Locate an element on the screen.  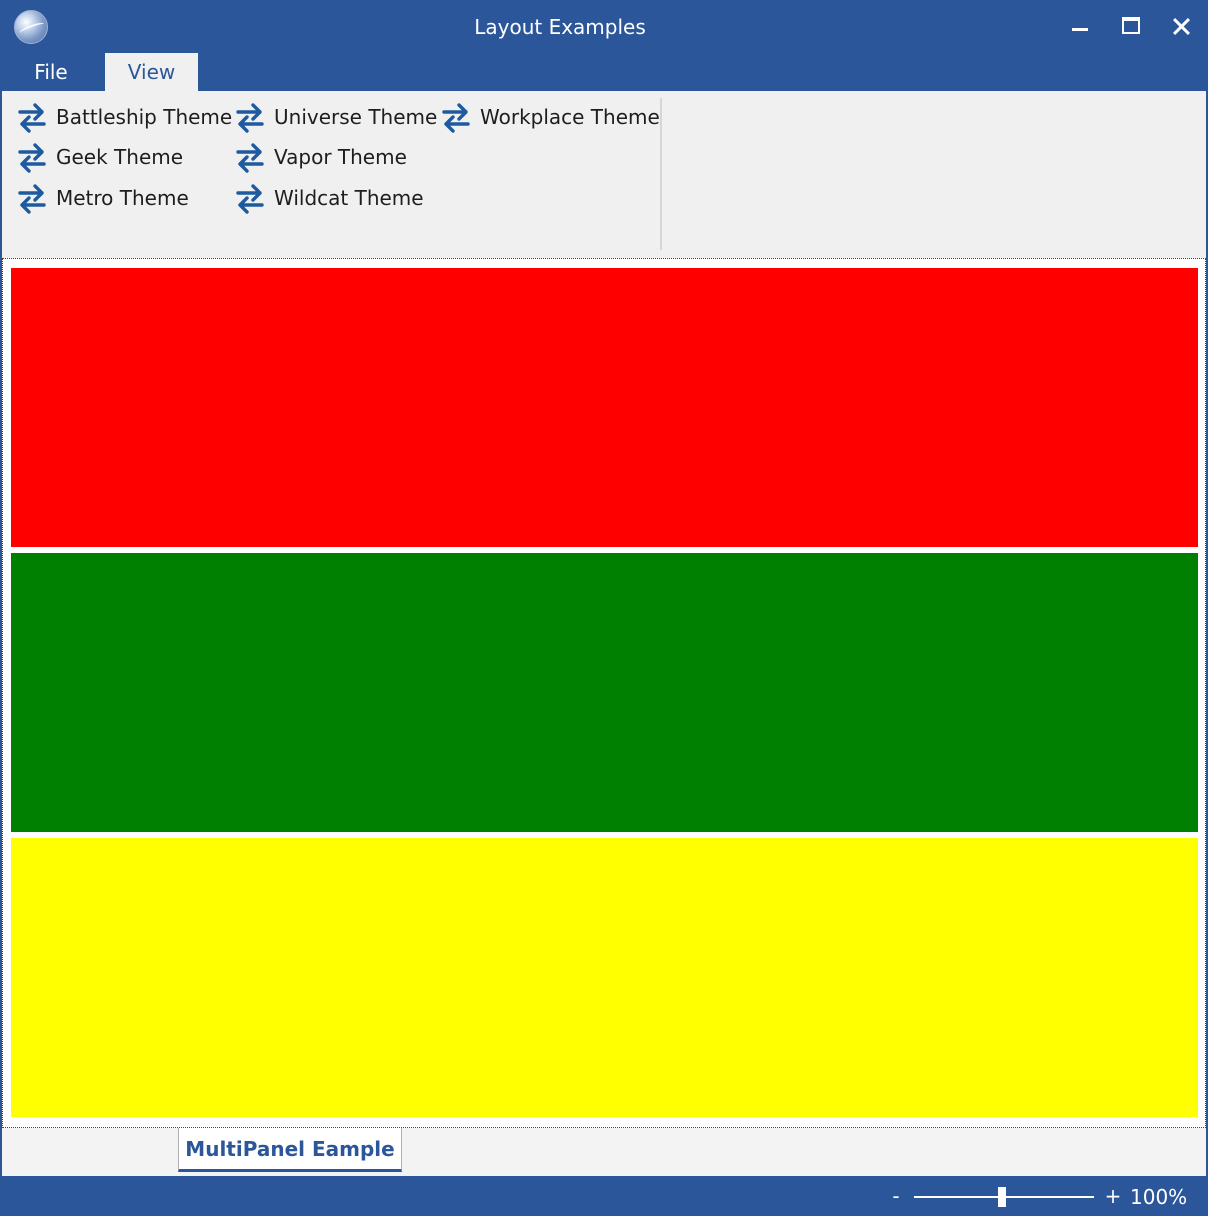
title-bar: Layout Examples is located at coordinates (604, 26).